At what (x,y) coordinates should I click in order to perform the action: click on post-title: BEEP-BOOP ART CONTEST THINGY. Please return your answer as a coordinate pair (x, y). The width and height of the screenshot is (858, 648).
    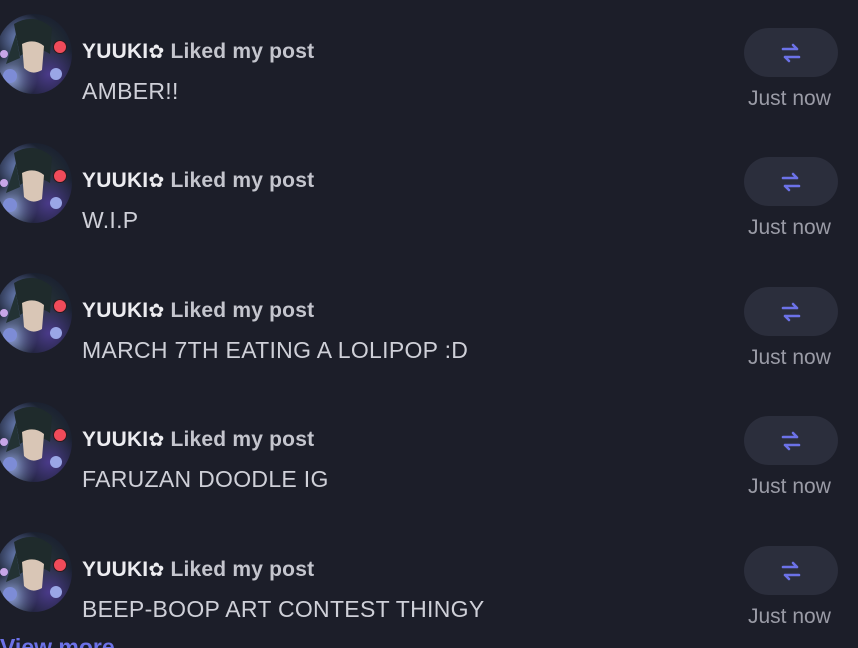
    Looking at the image, I should click on (283, 609).